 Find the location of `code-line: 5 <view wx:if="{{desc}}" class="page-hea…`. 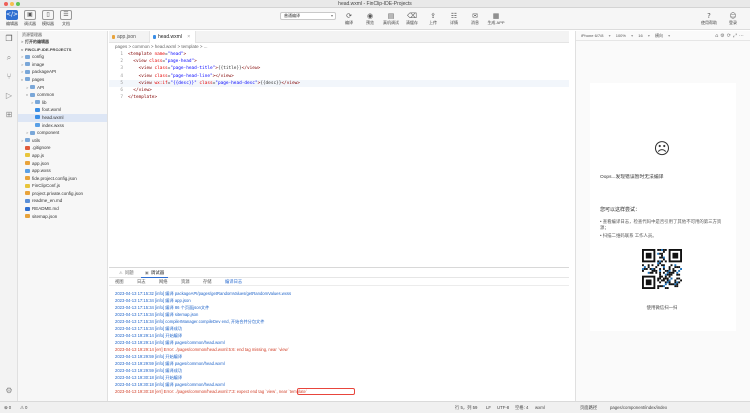

code-line: 5 <view wx:if="{{desc}}" class="page-hea… is located at coordinates (339, 83).